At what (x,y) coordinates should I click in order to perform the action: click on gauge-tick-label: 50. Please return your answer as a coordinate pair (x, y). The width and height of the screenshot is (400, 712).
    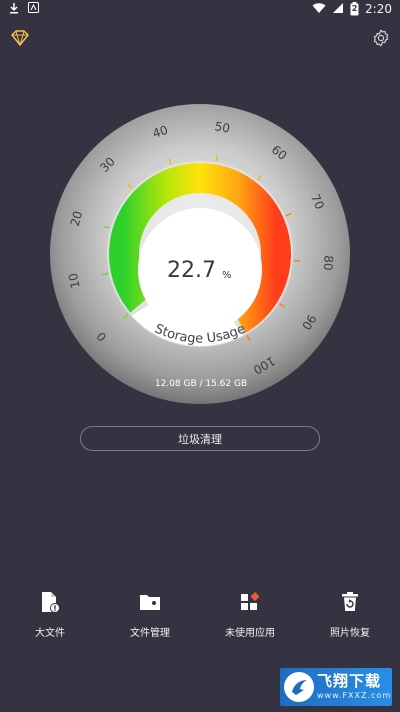
    Looking at the image, I should click on (222, 127).